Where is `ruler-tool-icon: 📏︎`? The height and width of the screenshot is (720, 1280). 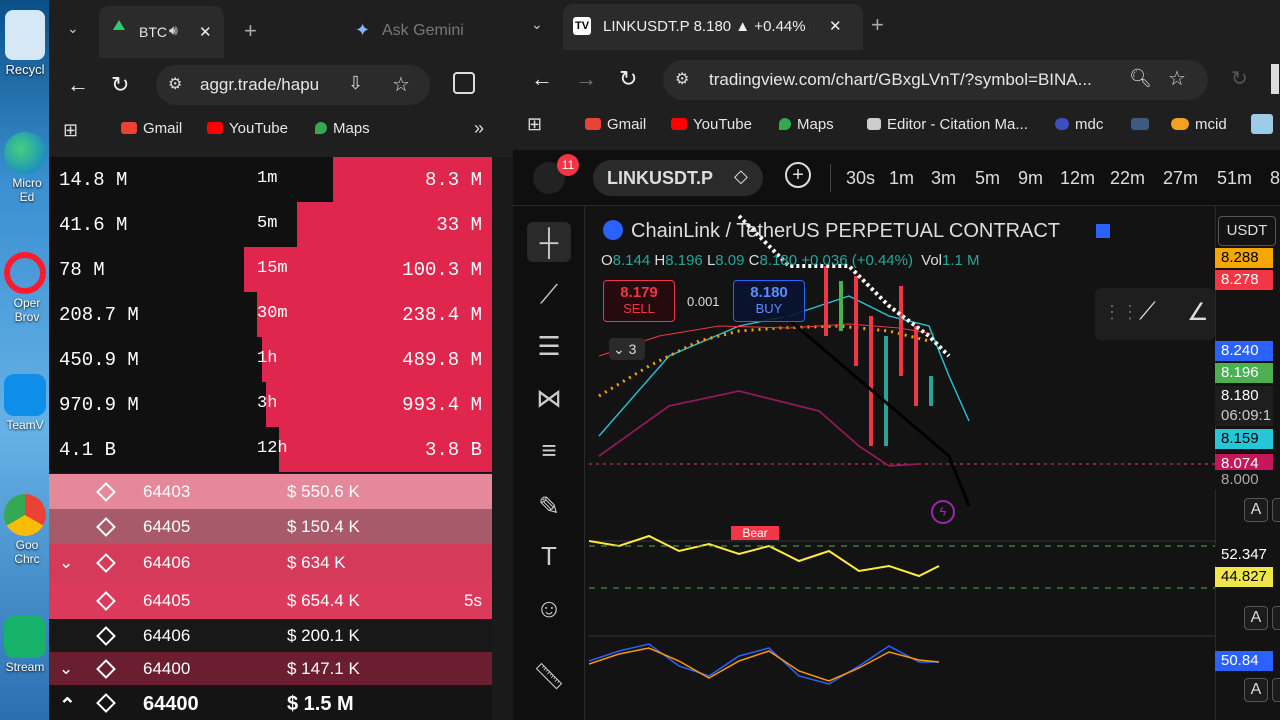 ruler-tool-icon: 📏︎ is located at coordinates (549, 676).